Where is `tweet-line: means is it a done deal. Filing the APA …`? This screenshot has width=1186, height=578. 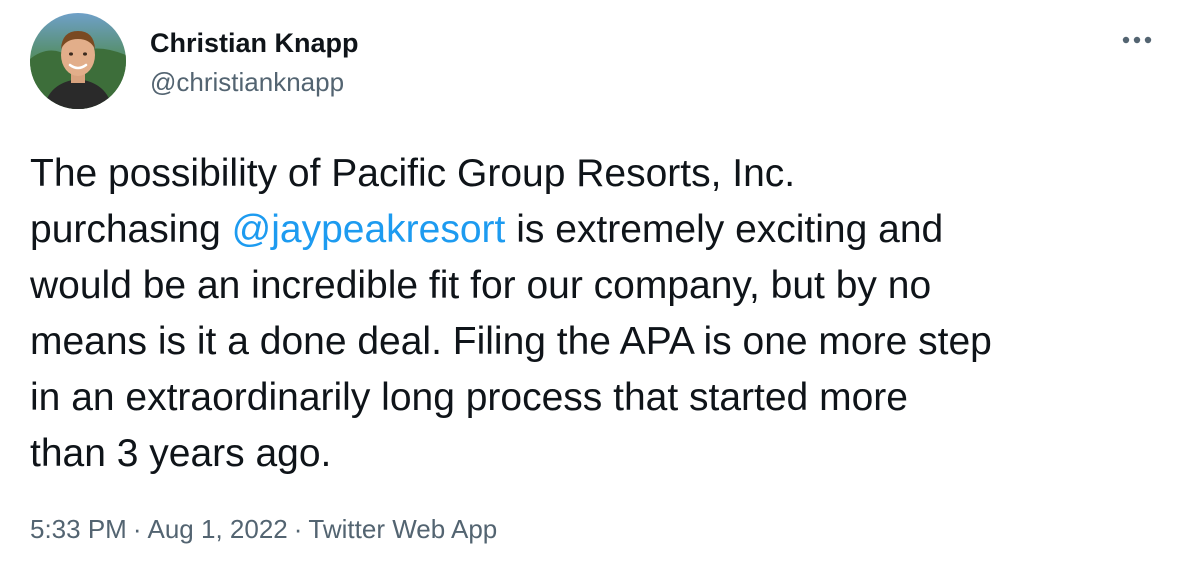 tweet-line: means is it a done deal. Filing the APA … is located at coordinates (511, 341).